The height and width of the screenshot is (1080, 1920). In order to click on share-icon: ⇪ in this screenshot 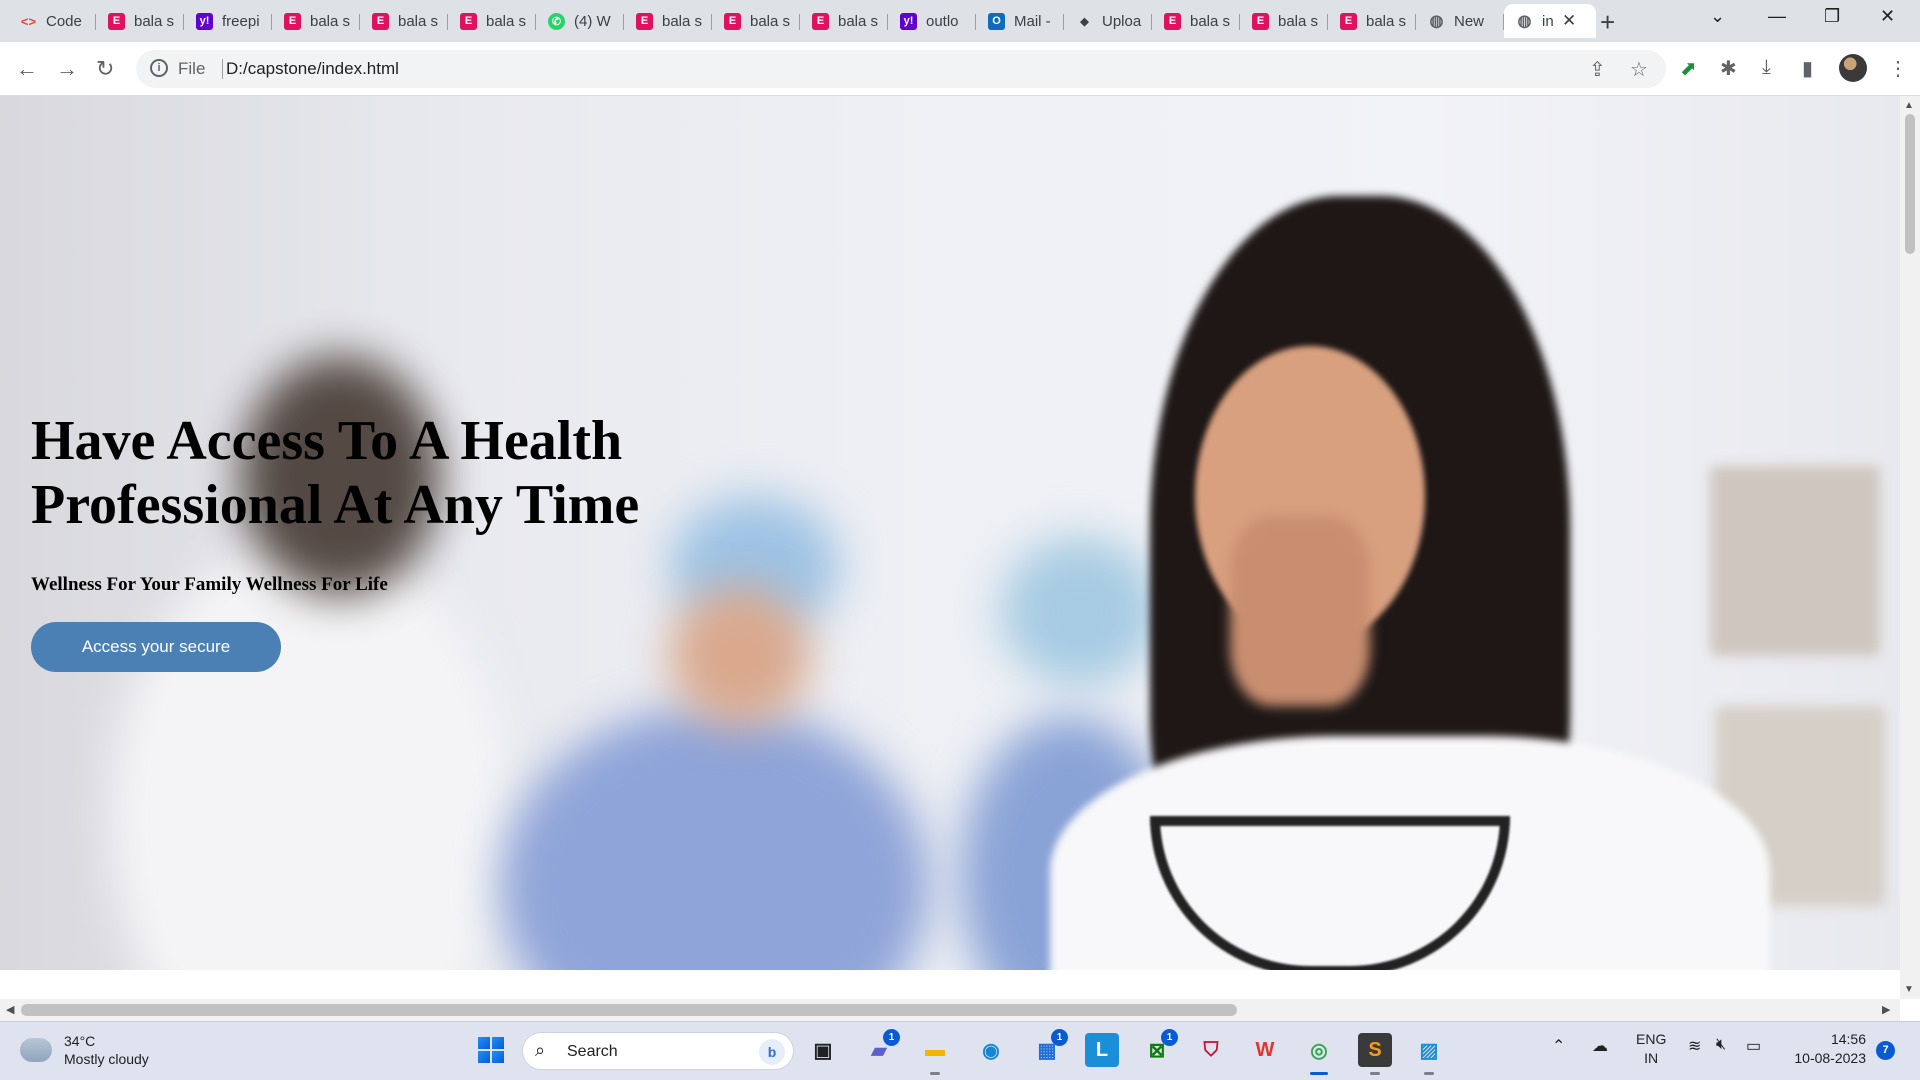, I will do `click(1597, 69)`.